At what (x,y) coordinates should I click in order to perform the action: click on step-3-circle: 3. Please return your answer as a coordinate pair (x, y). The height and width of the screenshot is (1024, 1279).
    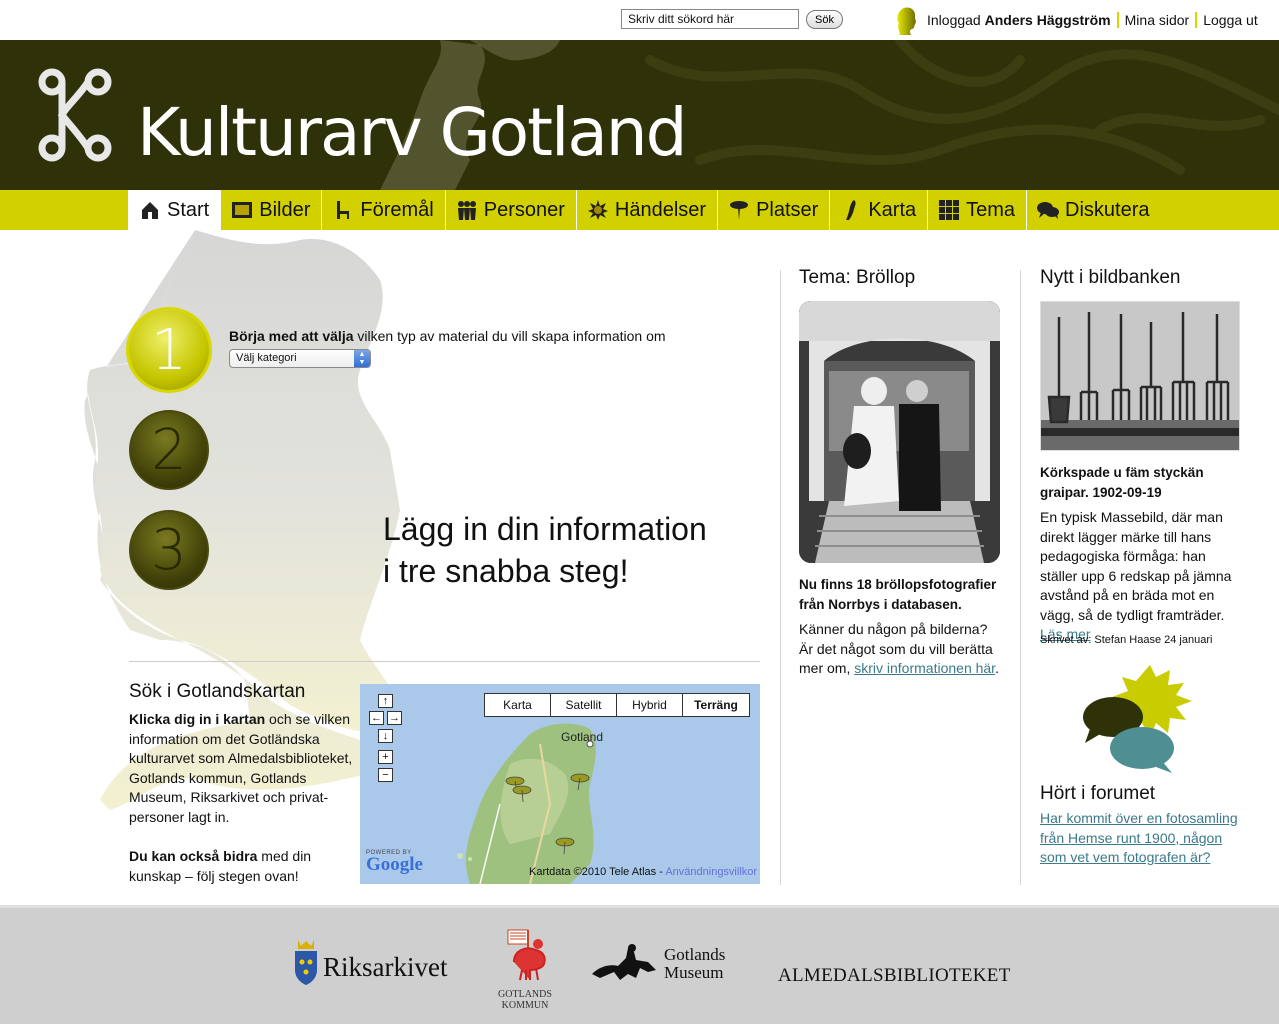
    Looking at the image, I should click on (169, 550).